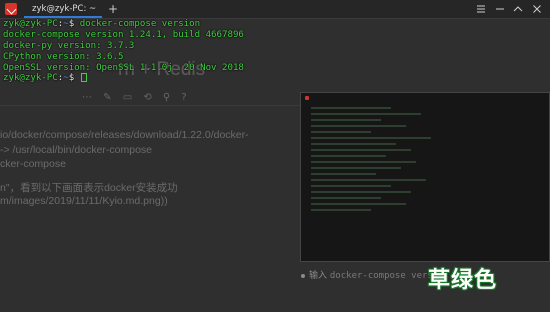  Describe the element at coordinates (83, 78) in the screenshot. I see `terminal-cursor` at that location.